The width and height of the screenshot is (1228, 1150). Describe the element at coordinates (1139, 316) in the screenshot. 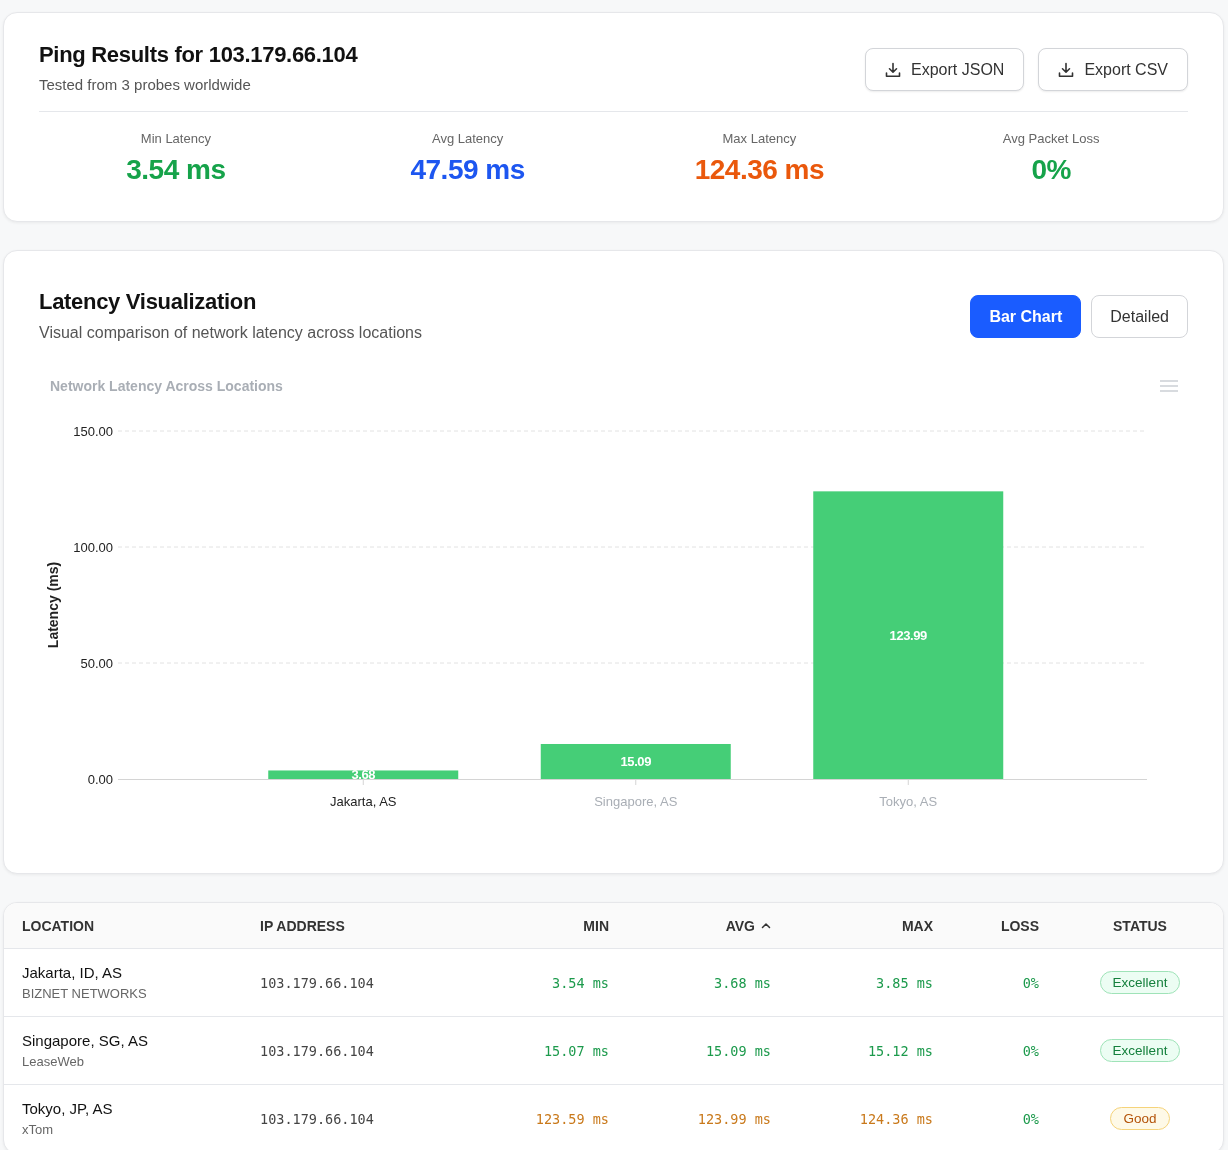

I see `view-toggle-button: Detailed` at that location.